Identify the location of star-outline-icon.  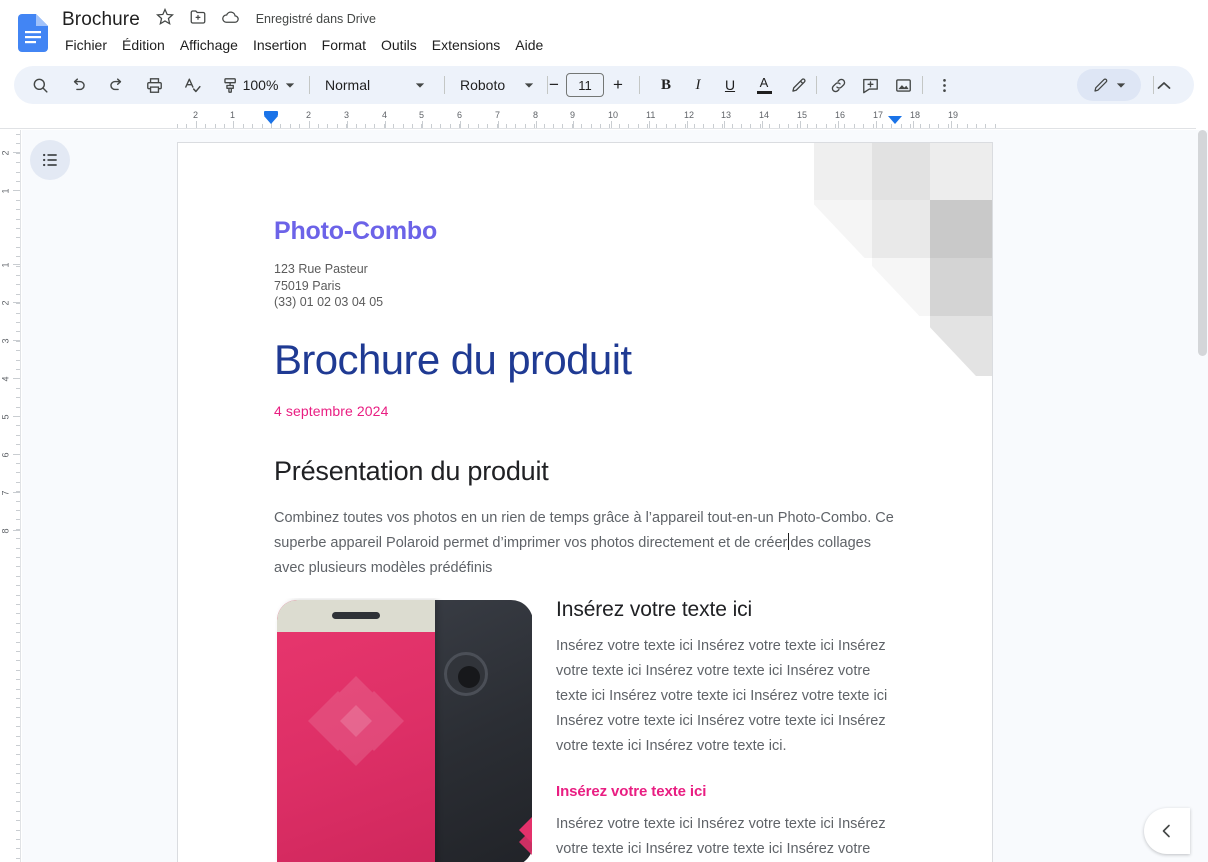
(167, 19).